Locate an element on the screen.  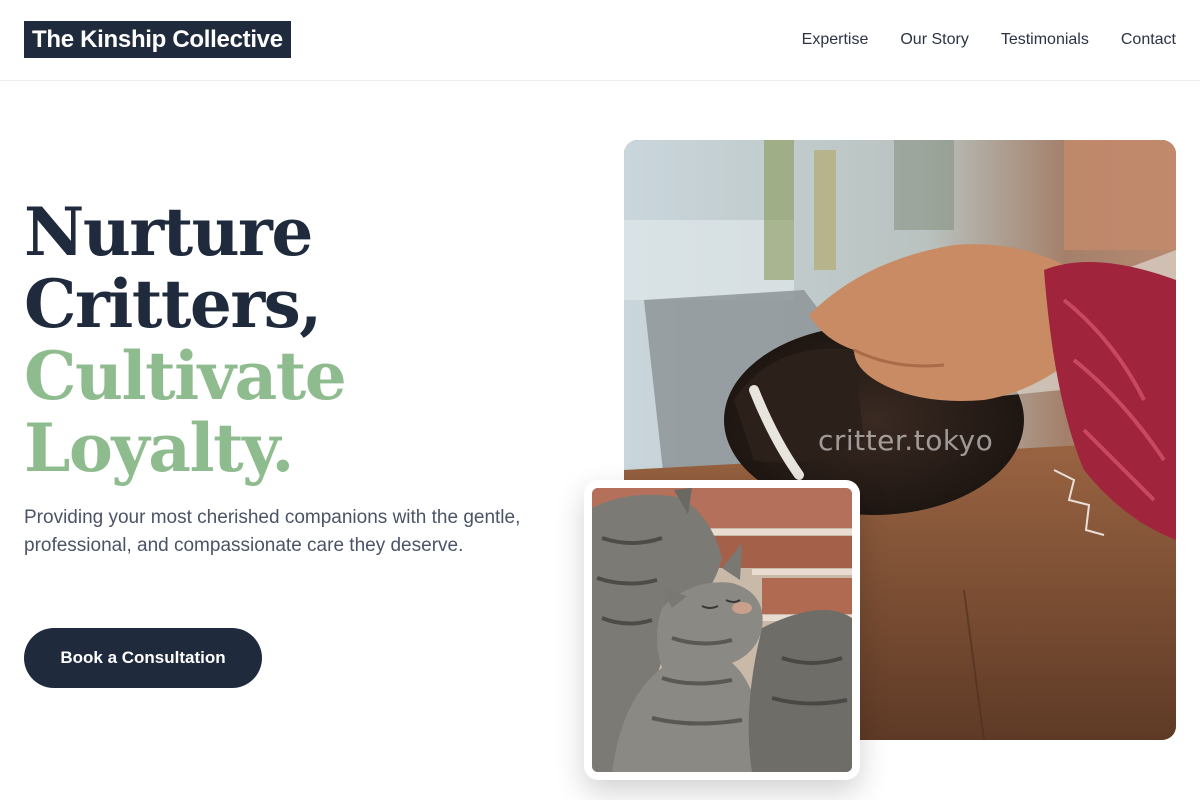
nav-link-testimonials: Testimonials is located at coordinates (1045, 40).